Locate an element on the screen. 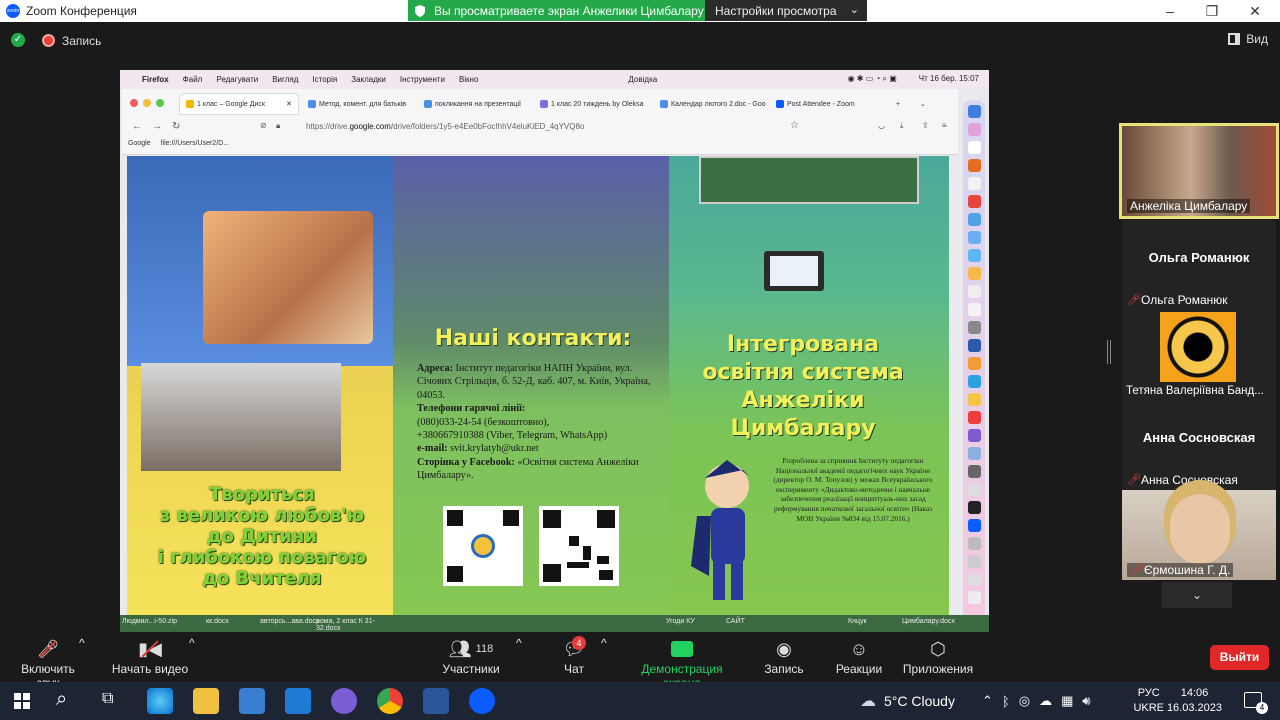  desktop-file: кк.docx is located at coordinates (217, 621).